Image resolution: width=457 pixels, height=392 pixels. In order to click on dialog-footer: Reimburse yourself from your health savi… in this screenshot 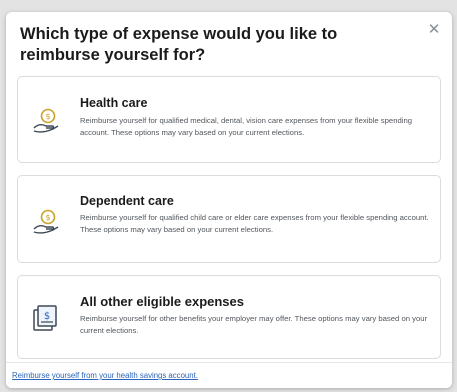, I will do `click(229, 375)`.